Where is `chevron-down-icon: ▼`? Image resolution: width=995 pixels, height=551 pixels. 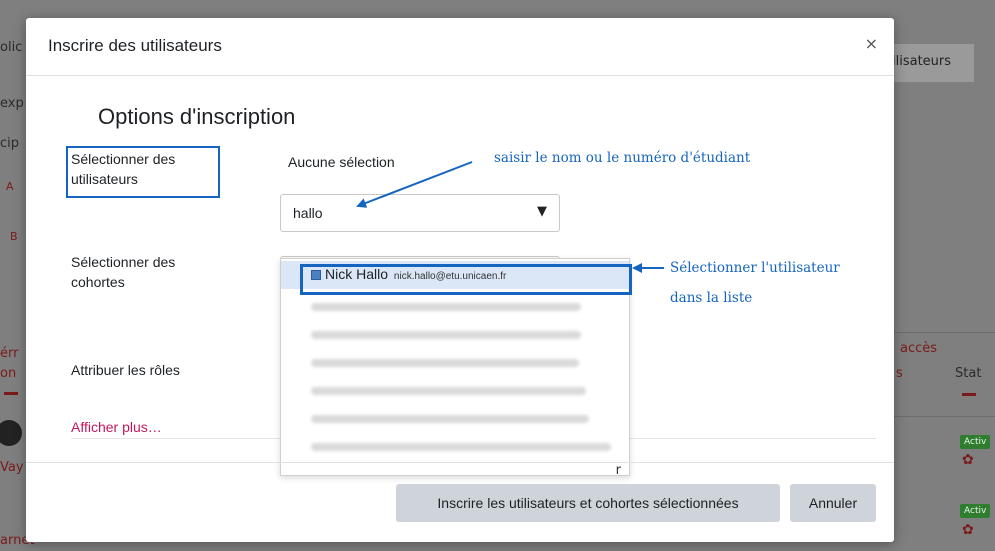 chevron-down-icon: ▼ is located at coordinates (542, 211).